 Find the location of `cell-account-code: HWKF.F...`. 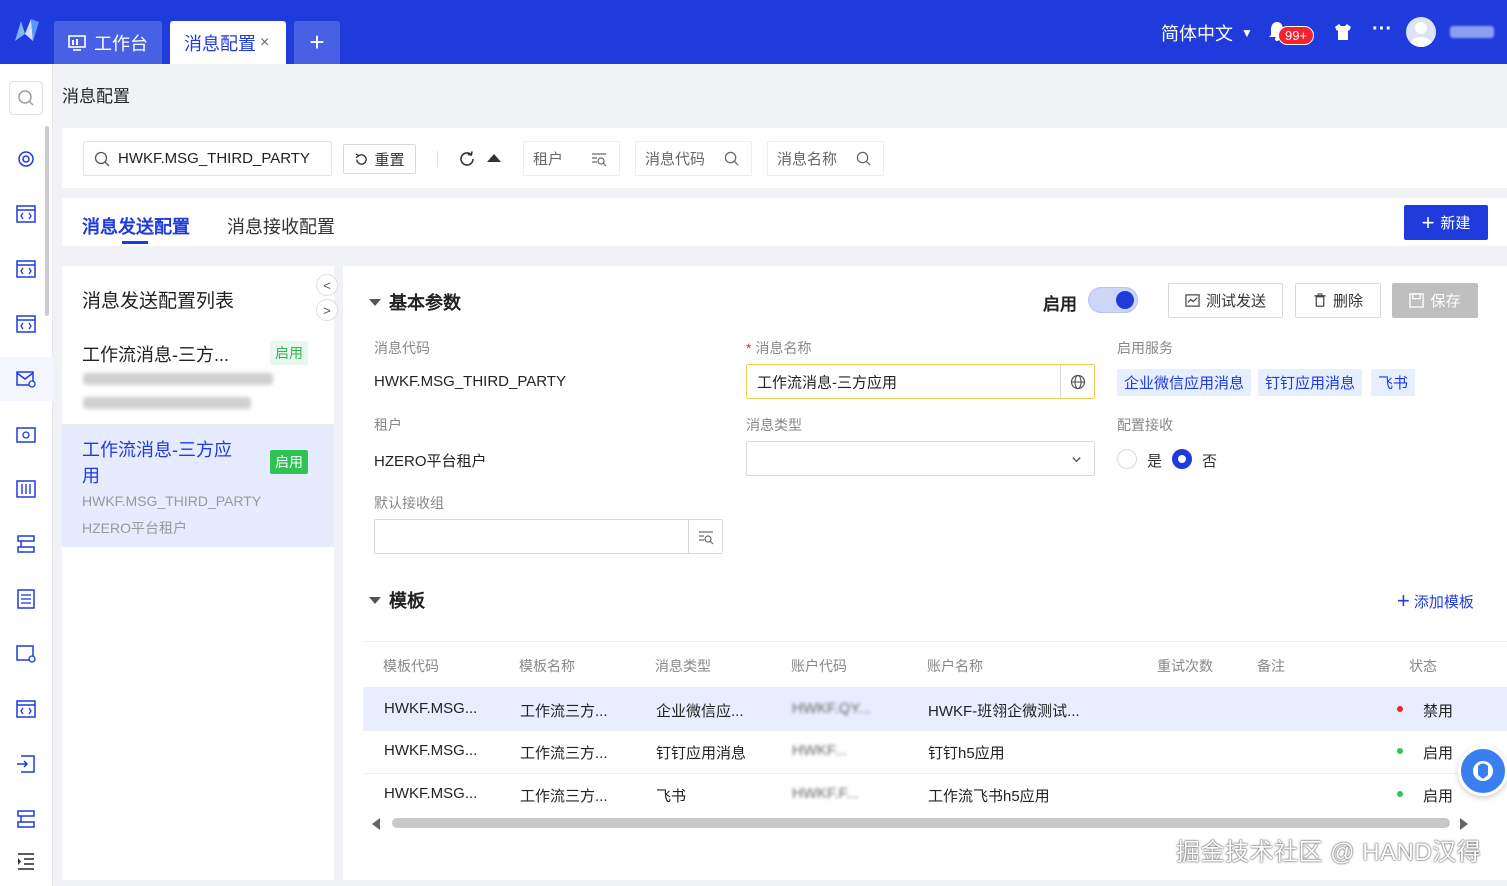

cell-account-code: HWKF.F... is located at coordinates (825, 793).